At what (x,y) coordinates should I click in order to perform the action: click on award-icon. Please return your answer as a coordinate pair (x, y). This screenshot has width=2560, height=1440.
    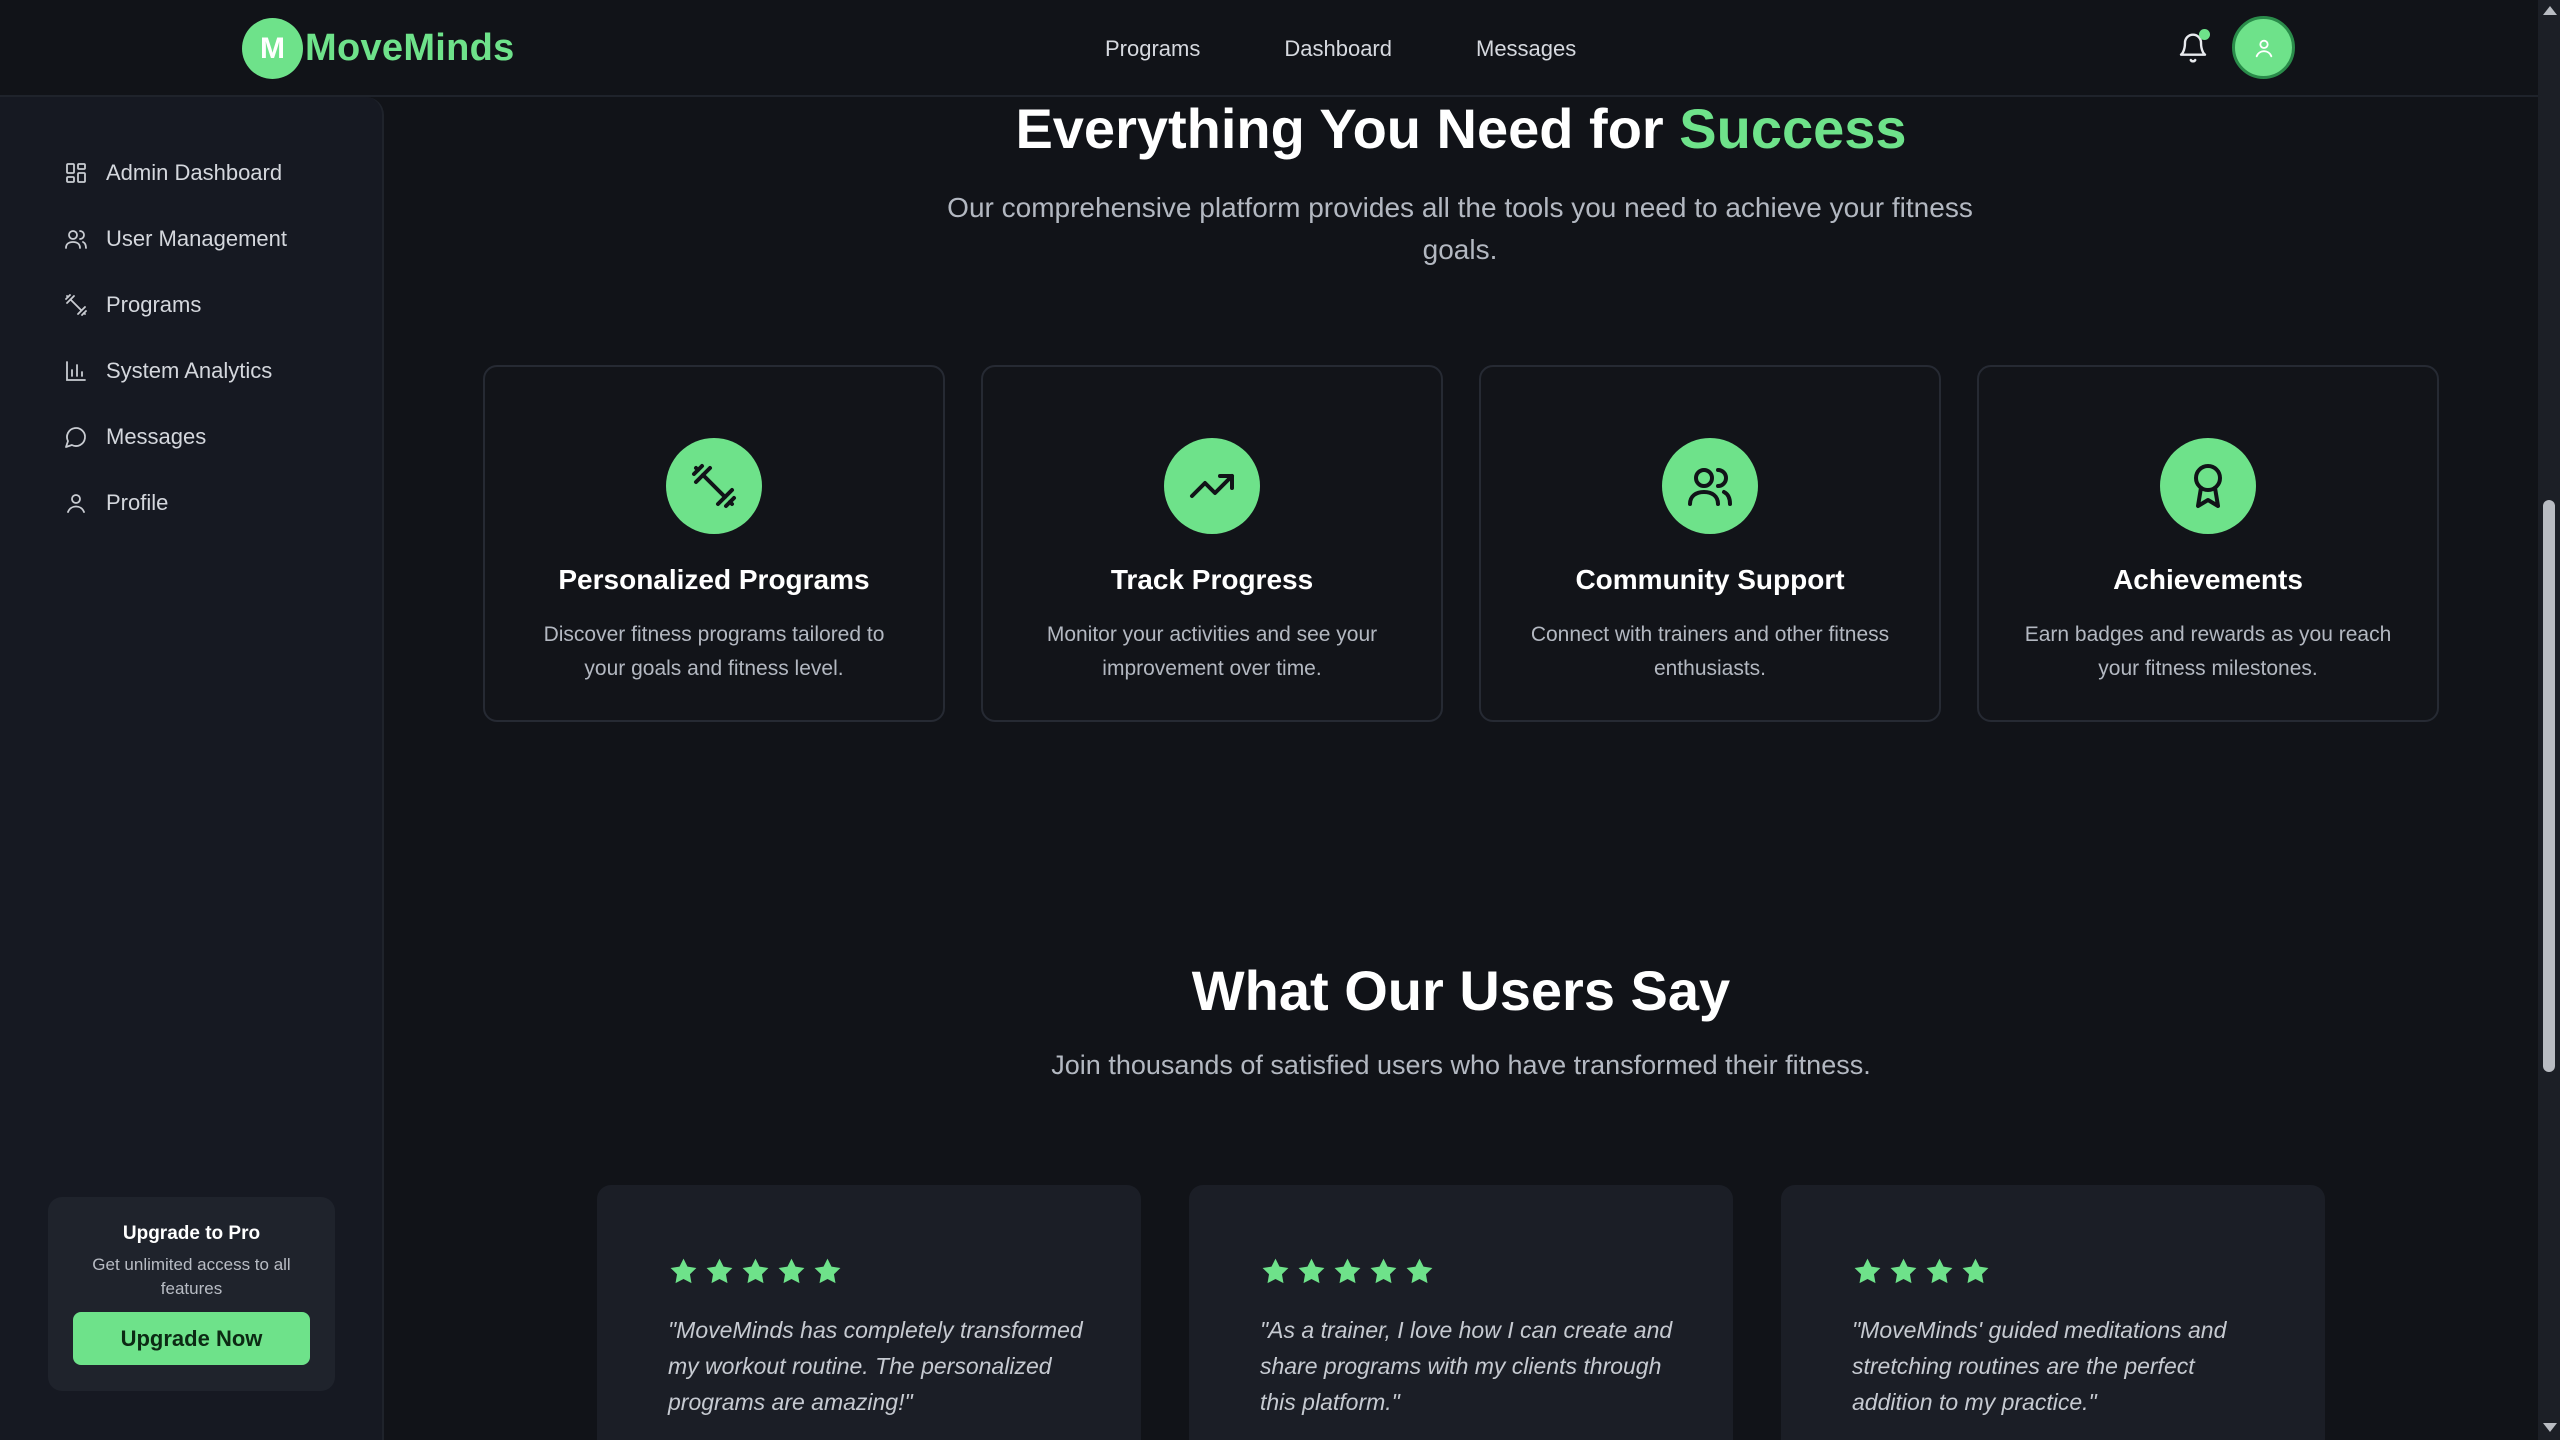
    Looking at the image, I should click on (2208, 486).